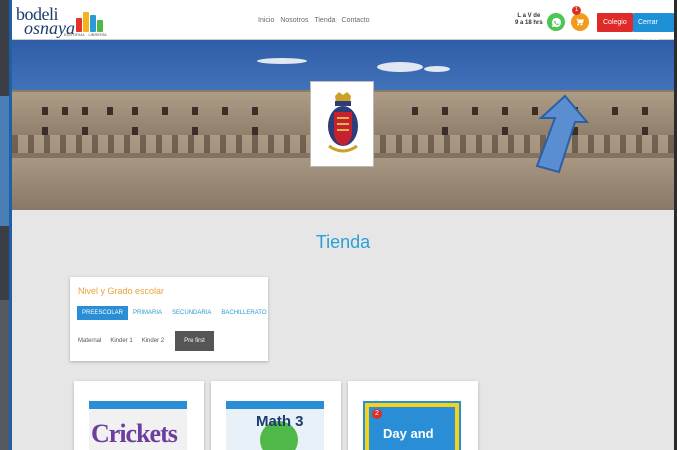 This screenshot has width=677, height=450. I want to click on main-nav: Inicio Nosotros Tienda Contacto, so click(314, 20).